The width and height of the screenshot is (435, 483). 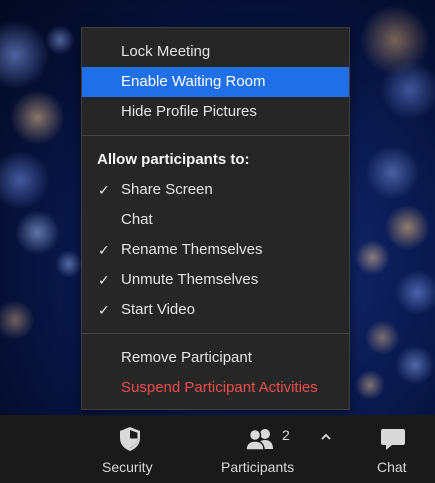 I want to click on menu-item-unmute-themselves: ✓ Unmute Themselves, so click(x=215, y=280).